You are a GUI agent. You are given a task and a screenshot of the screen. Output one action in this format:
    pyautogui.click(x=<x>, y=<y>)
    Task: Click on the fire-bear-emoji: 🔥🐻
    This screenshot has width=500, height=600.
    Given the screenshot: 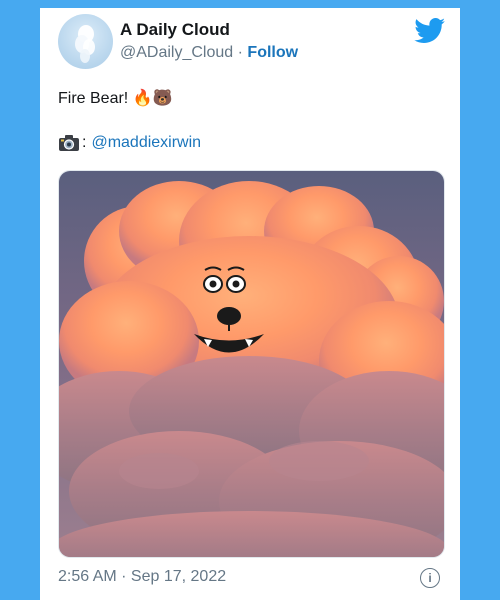 What is the action you would take?
    pyautogui.click(x=152, y=98)
    